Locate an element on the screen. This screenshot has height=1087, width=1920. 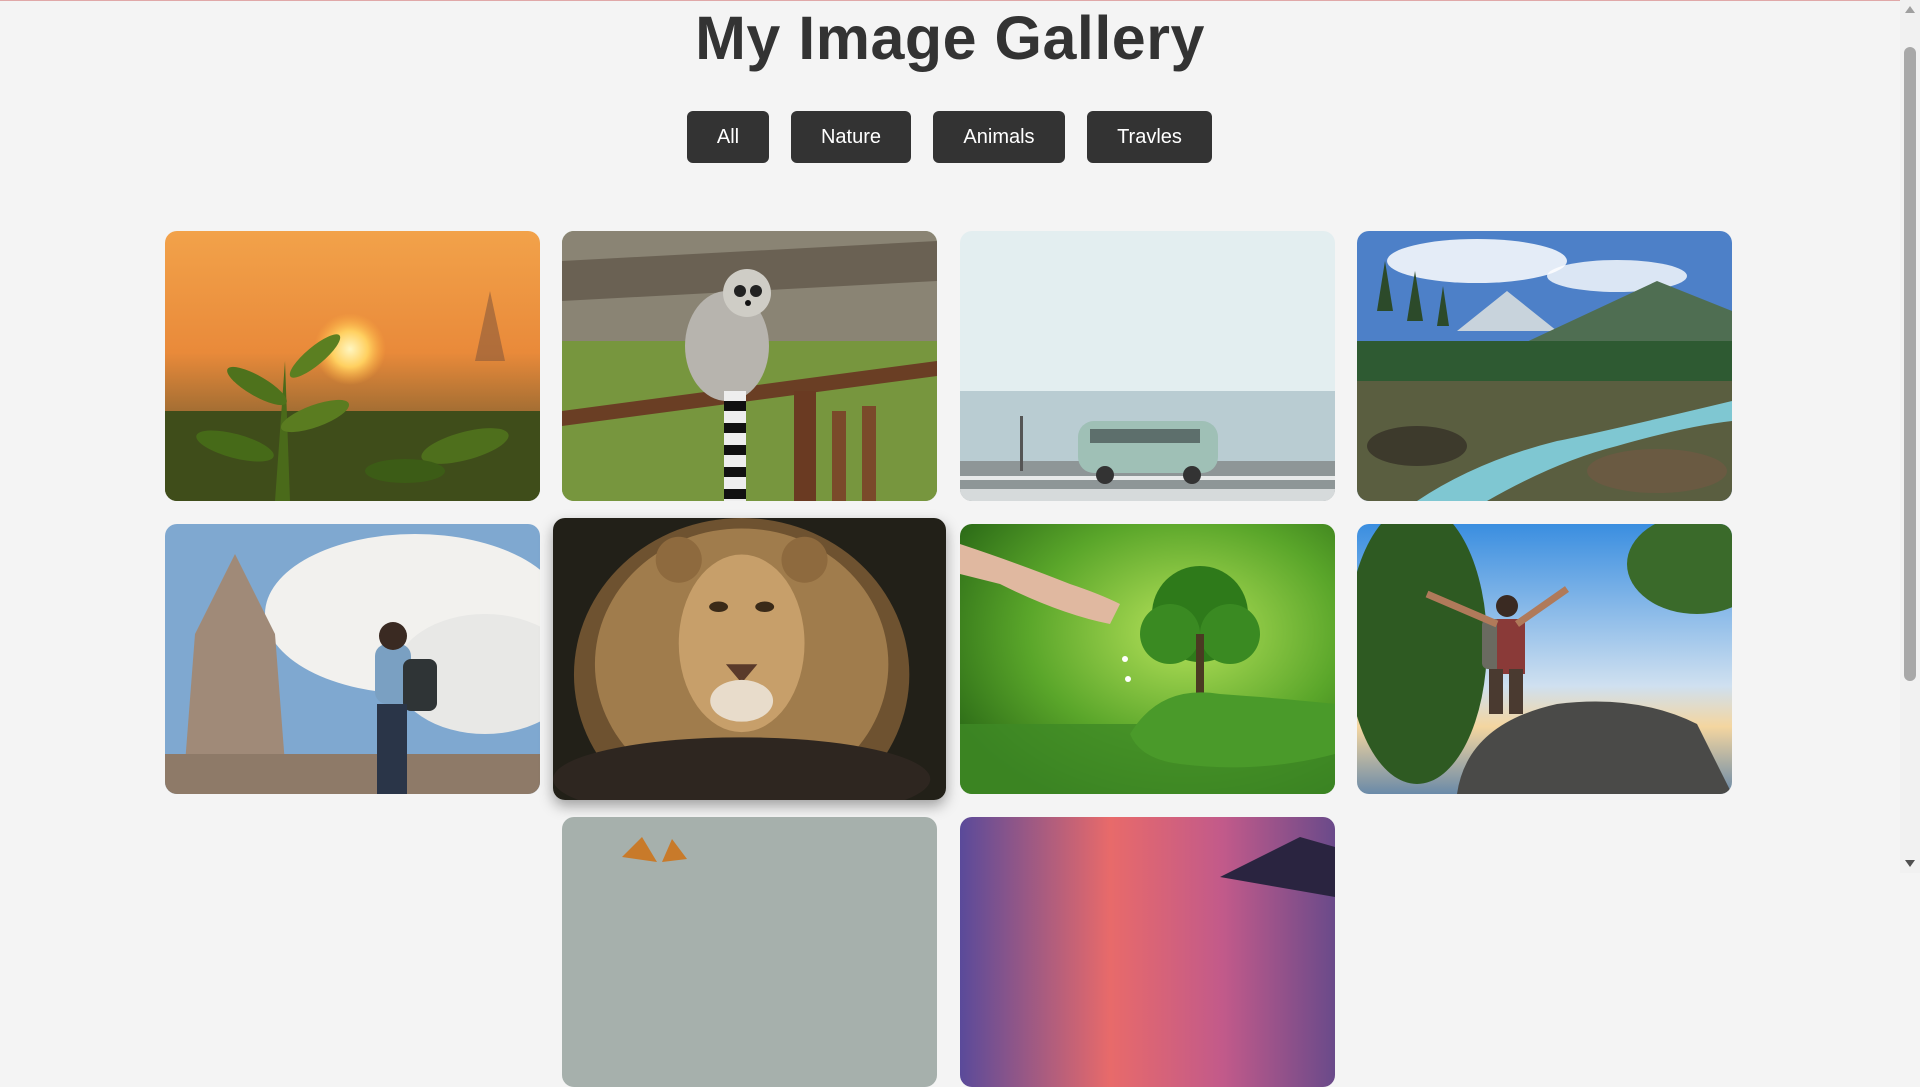
scroll-up-icon is located at coordinates (1910, 9).